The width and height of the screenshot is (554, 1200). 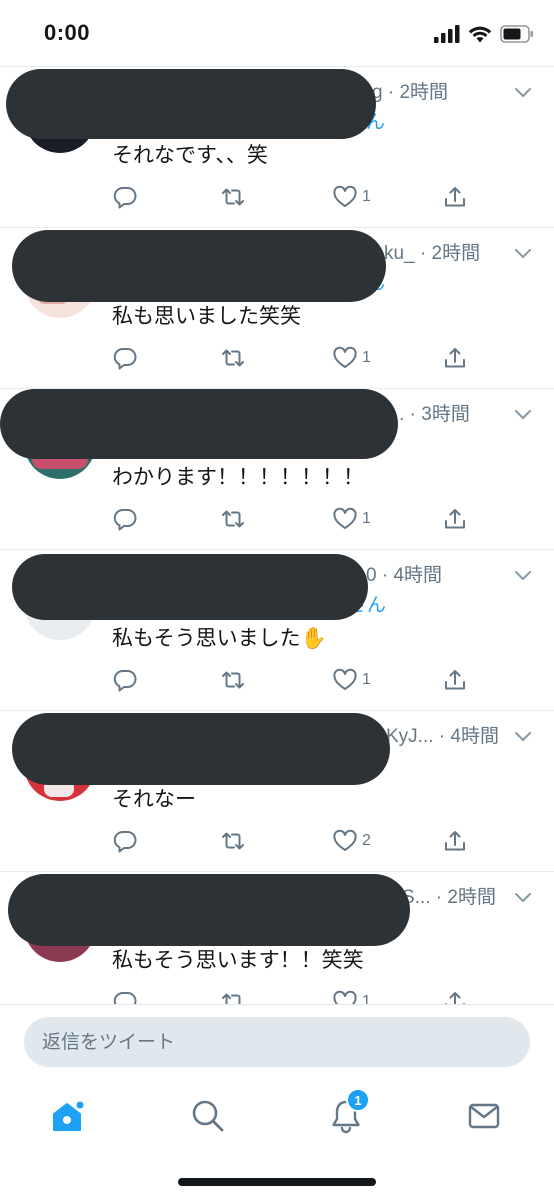 I want to click on like-button: 2, so click(x=351, y=841).